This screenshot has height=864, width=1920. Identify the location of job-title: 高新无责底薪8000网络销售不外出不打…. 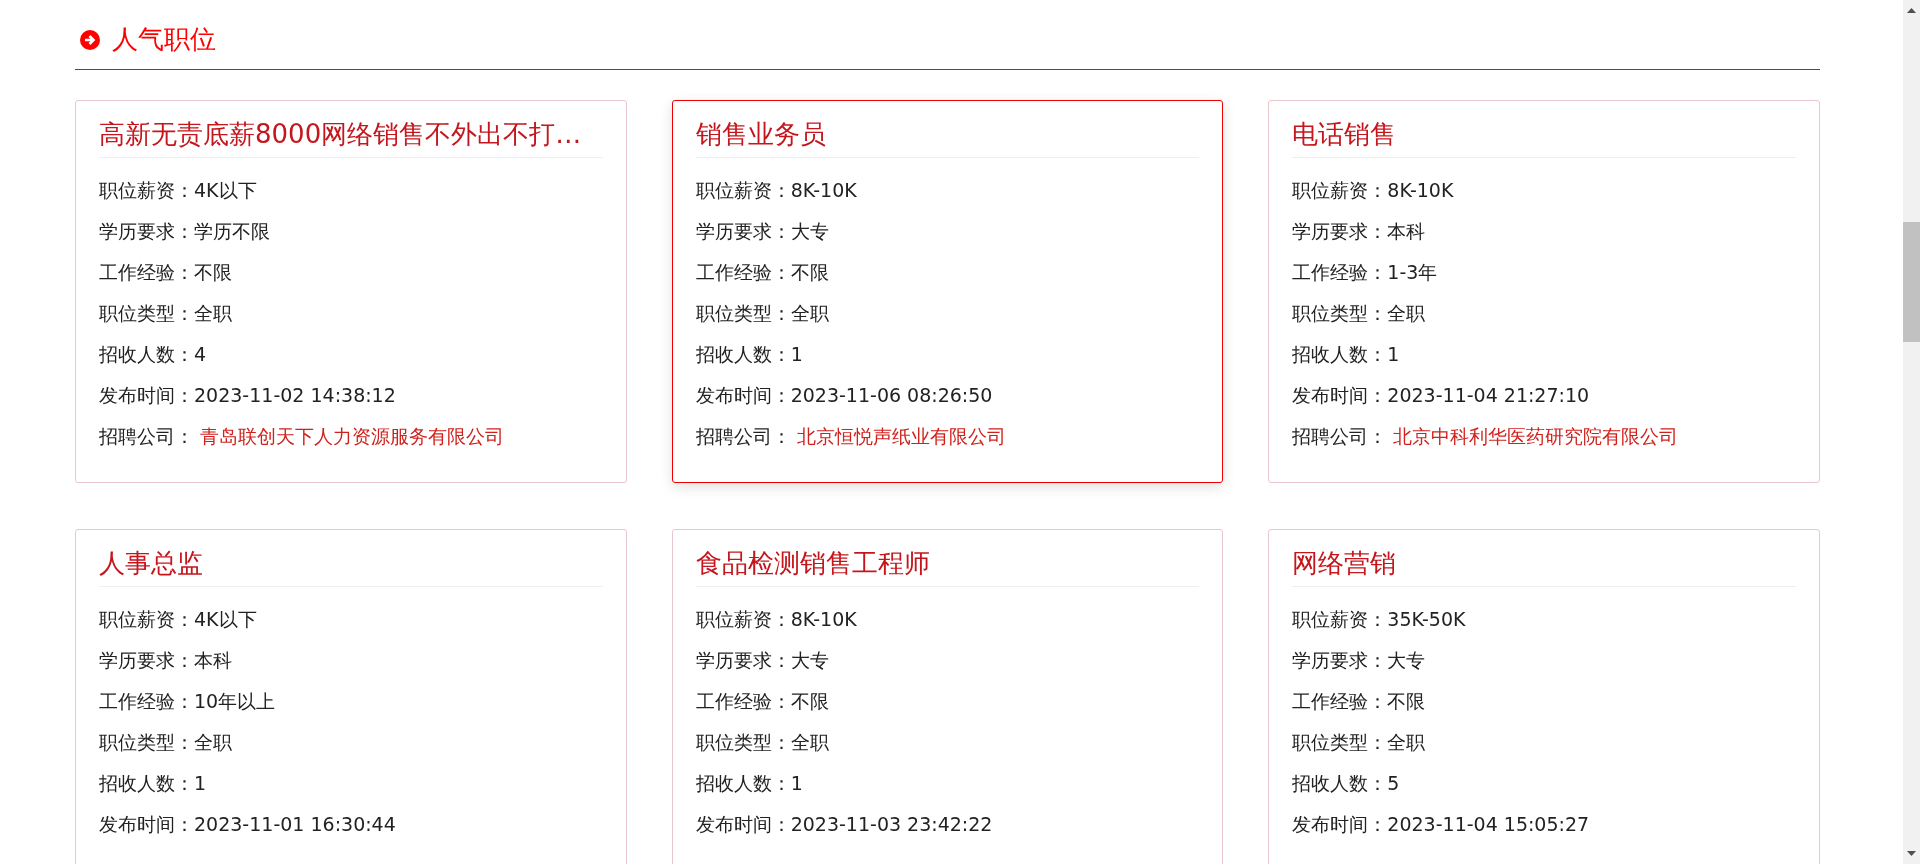
(351, 137).